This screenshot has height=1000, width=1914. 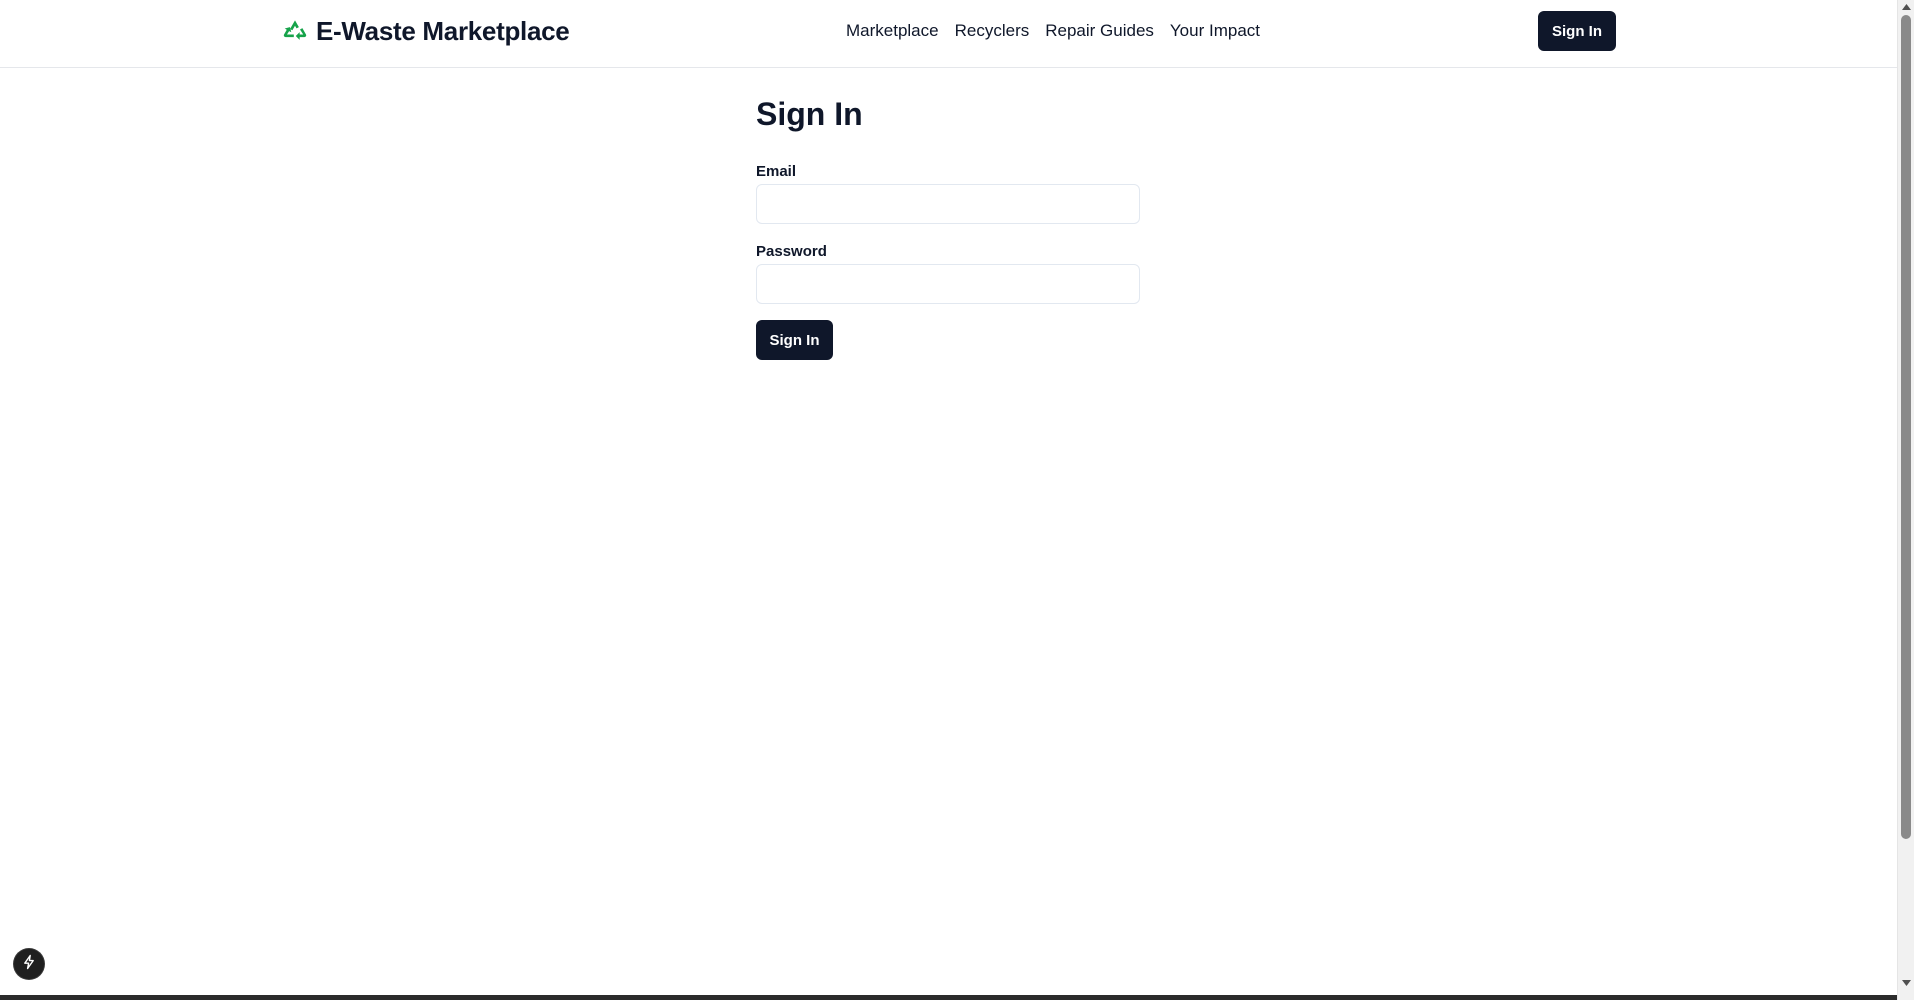 What do you see at coordinates (948, 997) in the screenshot?
I see `window-bottom-edge` at bounding box center [948, 997].